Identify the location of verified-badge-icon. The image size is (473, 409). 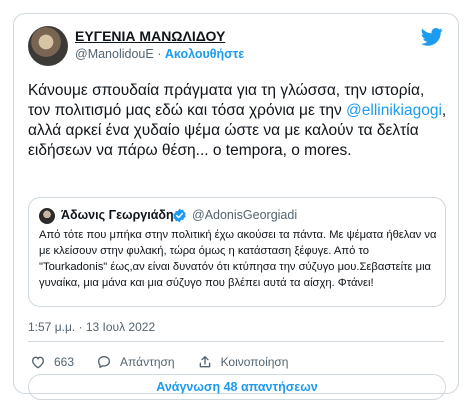
(179, 215).